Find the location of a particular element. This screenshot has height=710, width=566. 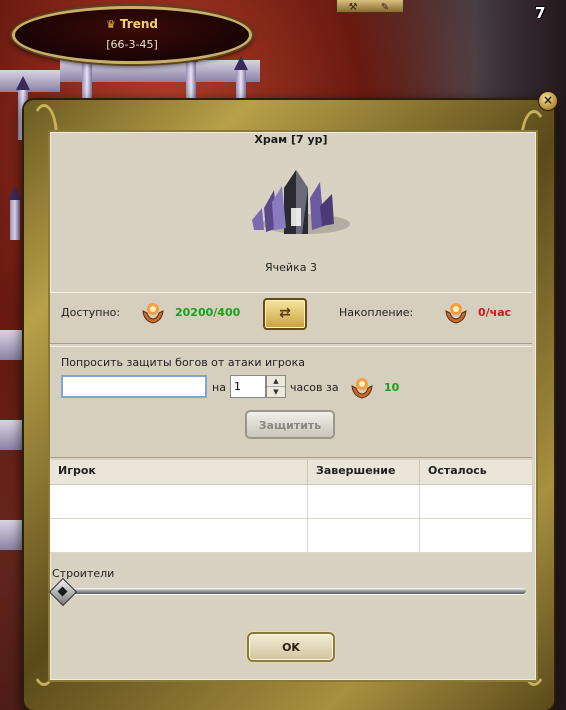

protection-table: Игрок Завершение Осталось is located at coordinates (291, 506).